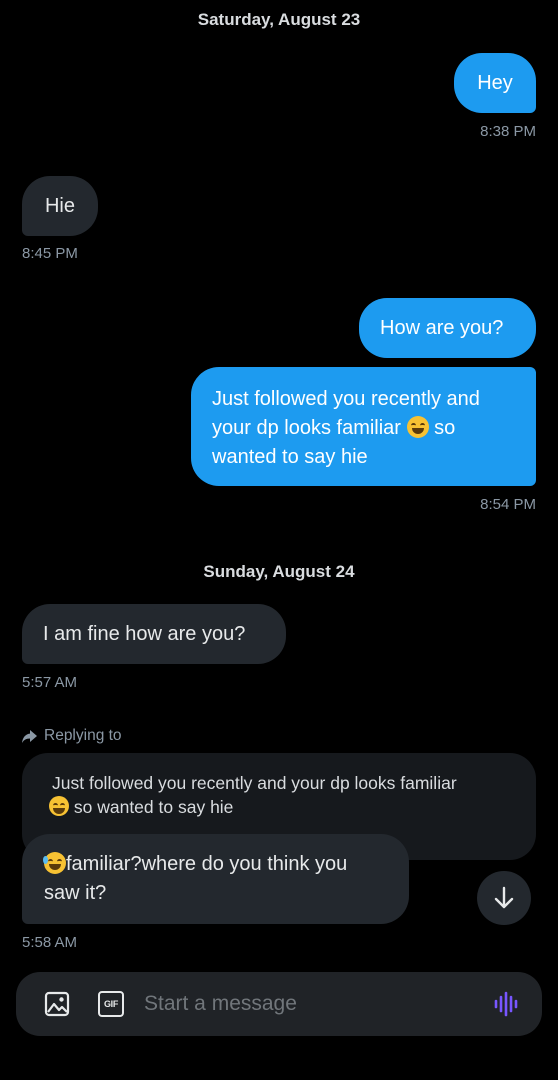  I want to click on gif-button: GIF, so click(111, 1004).